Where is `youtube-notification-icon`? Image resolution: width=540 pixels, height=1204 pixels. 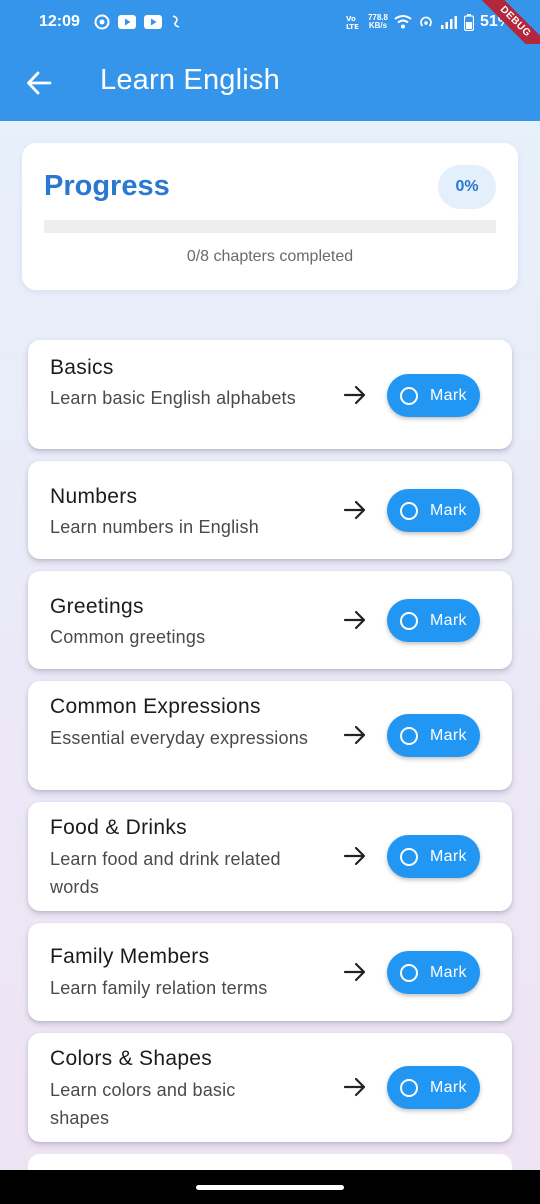
youtube-notification-icon is located at coordinates (126, 22).